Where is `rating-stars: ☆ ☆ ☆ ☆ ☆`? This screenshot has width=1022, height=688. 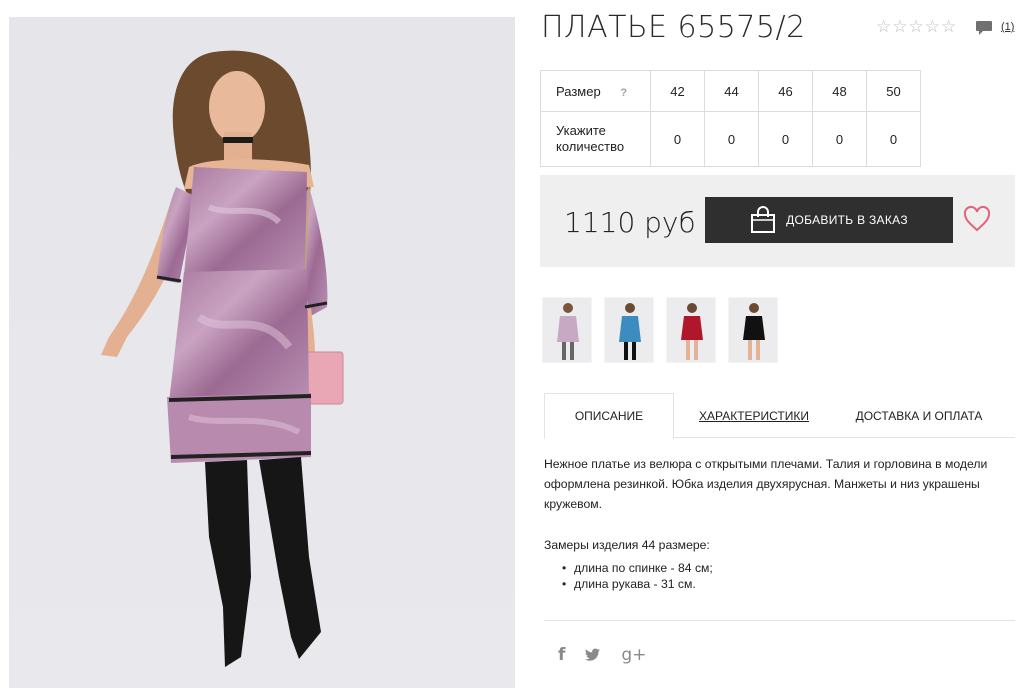 rating-stars: ☆ ☆ ☆ ☆ ☆ is located at coordinates (916, 26).